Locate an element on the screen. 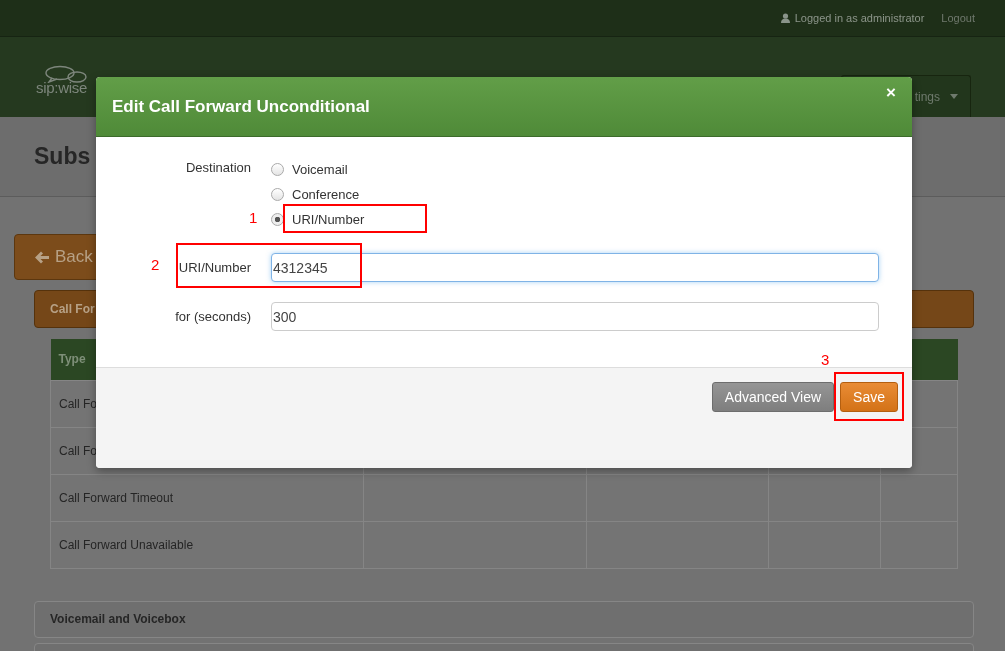  save-button: Save is located at coordinates (869, 397).